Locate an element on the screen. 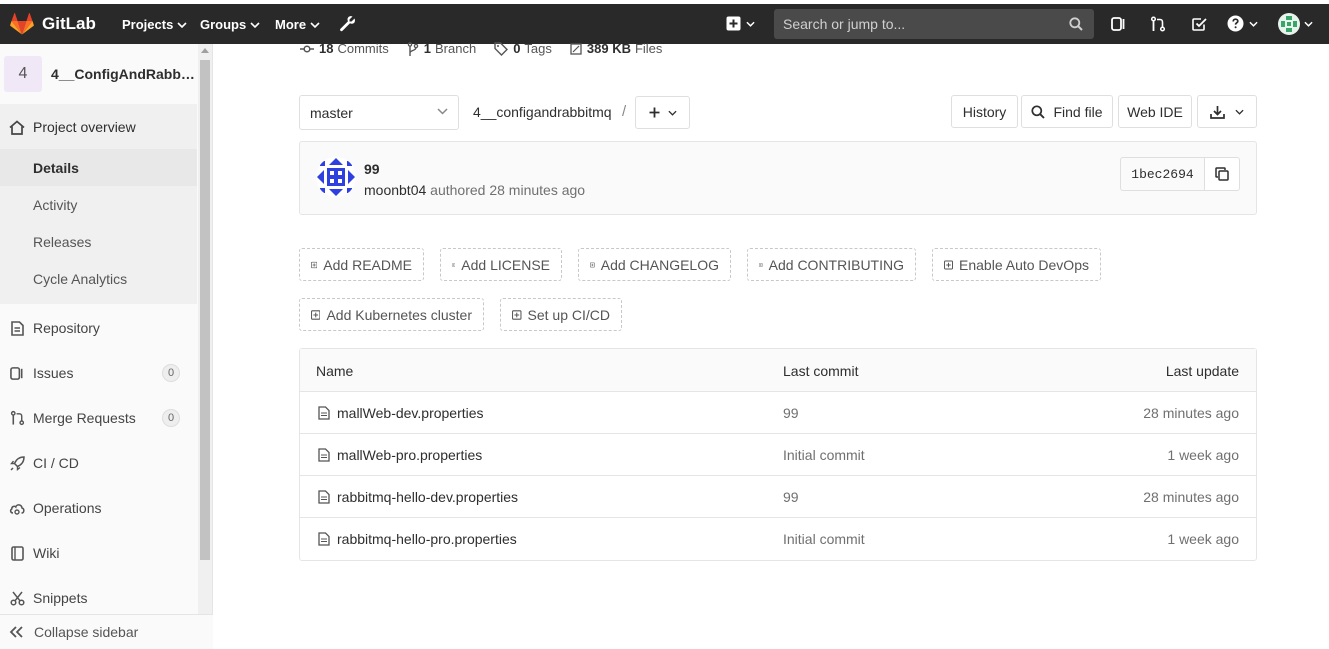 The image size is (1329, 649). collapse-sidebar-button: Collapse sidebar is located at coordinates (106, 631).